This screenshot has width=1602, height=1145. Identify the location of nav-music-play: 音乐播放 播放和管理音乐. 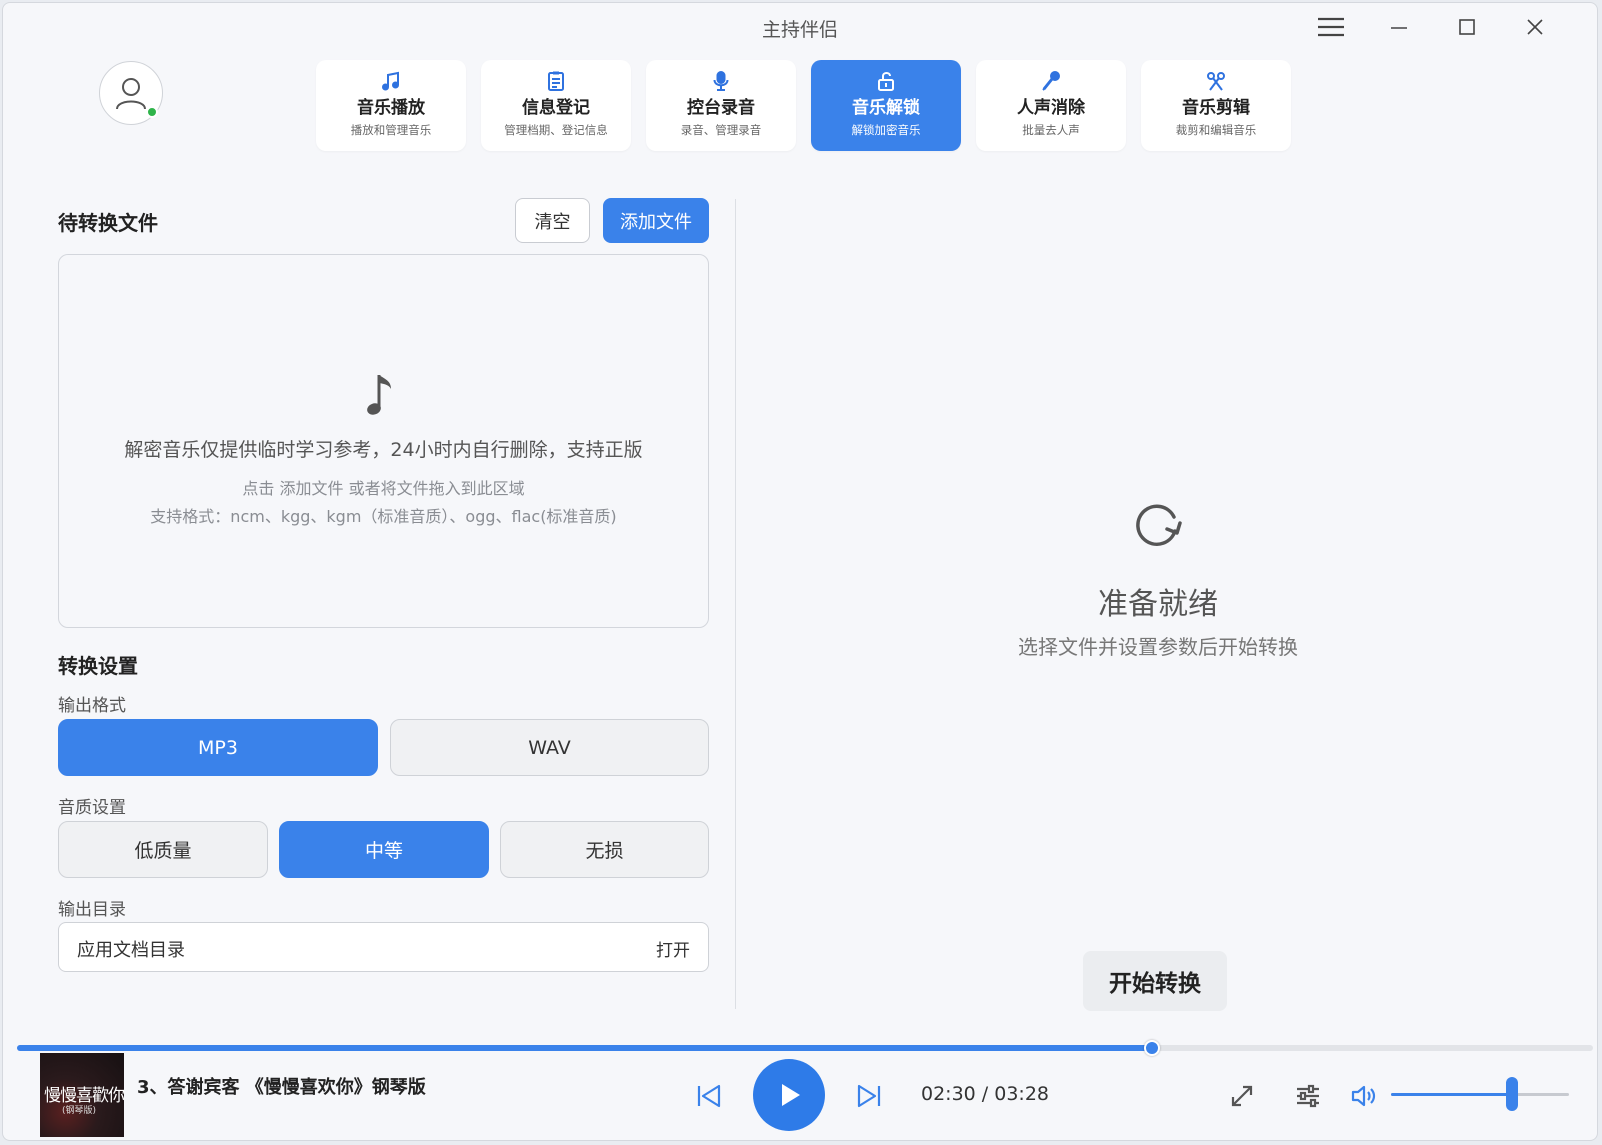
(391, 105).